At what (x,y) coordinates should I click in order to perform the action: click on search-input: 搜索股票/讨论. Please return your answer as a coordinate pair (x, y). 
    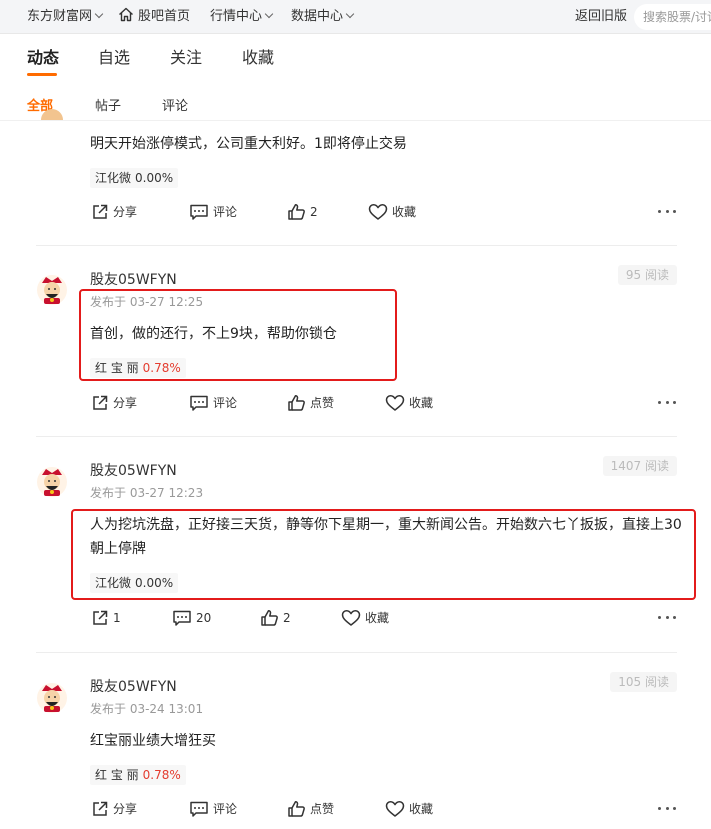
    Looking at the image, I should click on (672, 17).